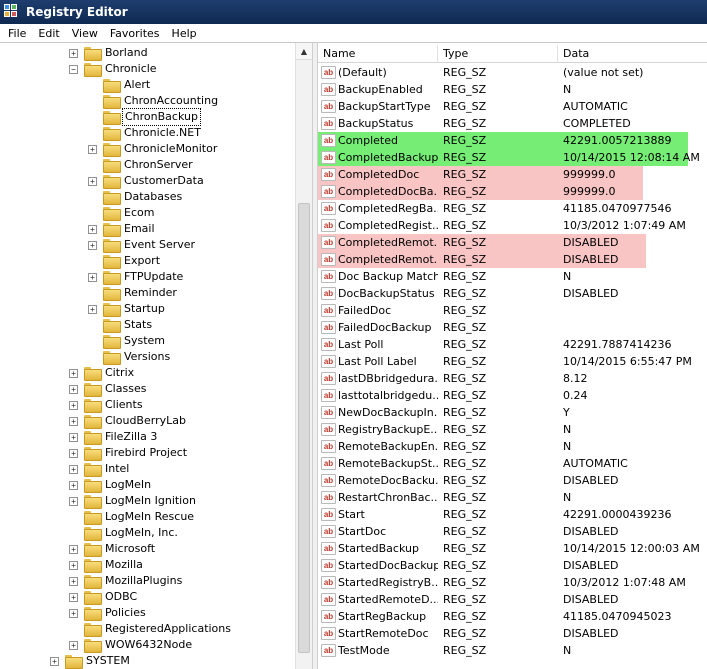 Image resolution: width=707 pixels, height=669 pixels. I want to click on tree-node: + Email, so click(122, 229).